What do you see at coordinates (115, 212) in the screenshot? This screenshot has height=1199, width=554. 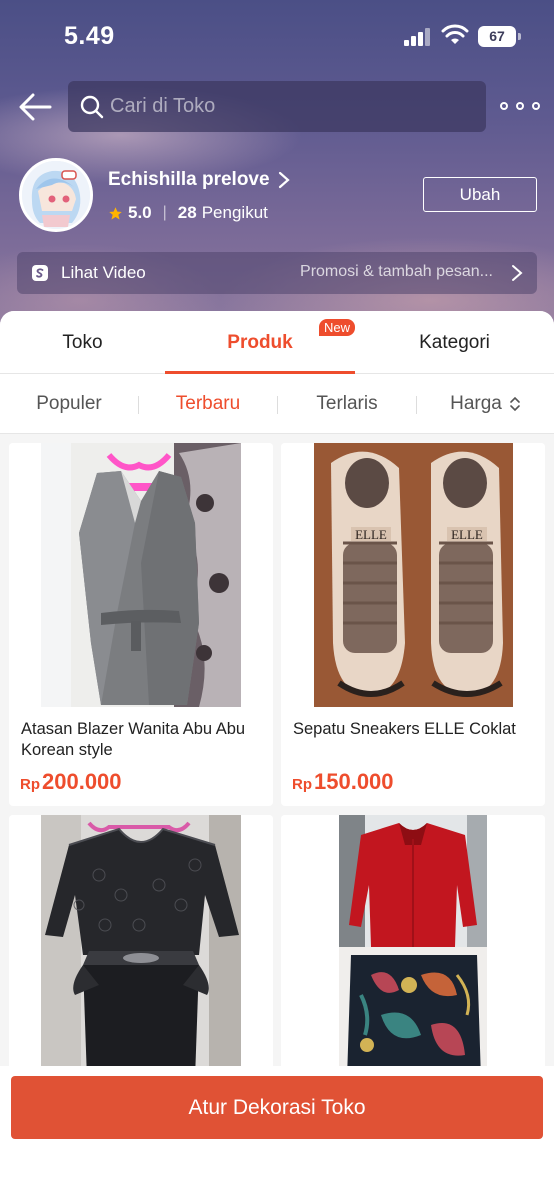 I see `star-icon` at bounding box center [115, 212].